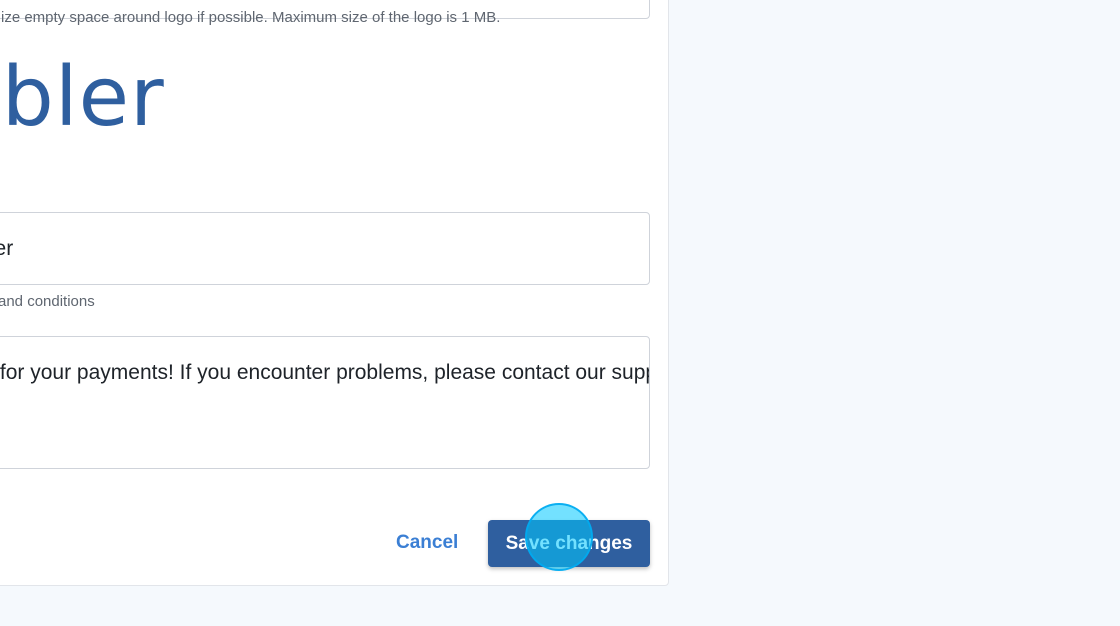 This screenshot has height=626, width=1120. What do you see at coordinates (47, 301) in the screenshot?
I see `terms-hint: Terms and conditions` at bounding box center [47, 301].